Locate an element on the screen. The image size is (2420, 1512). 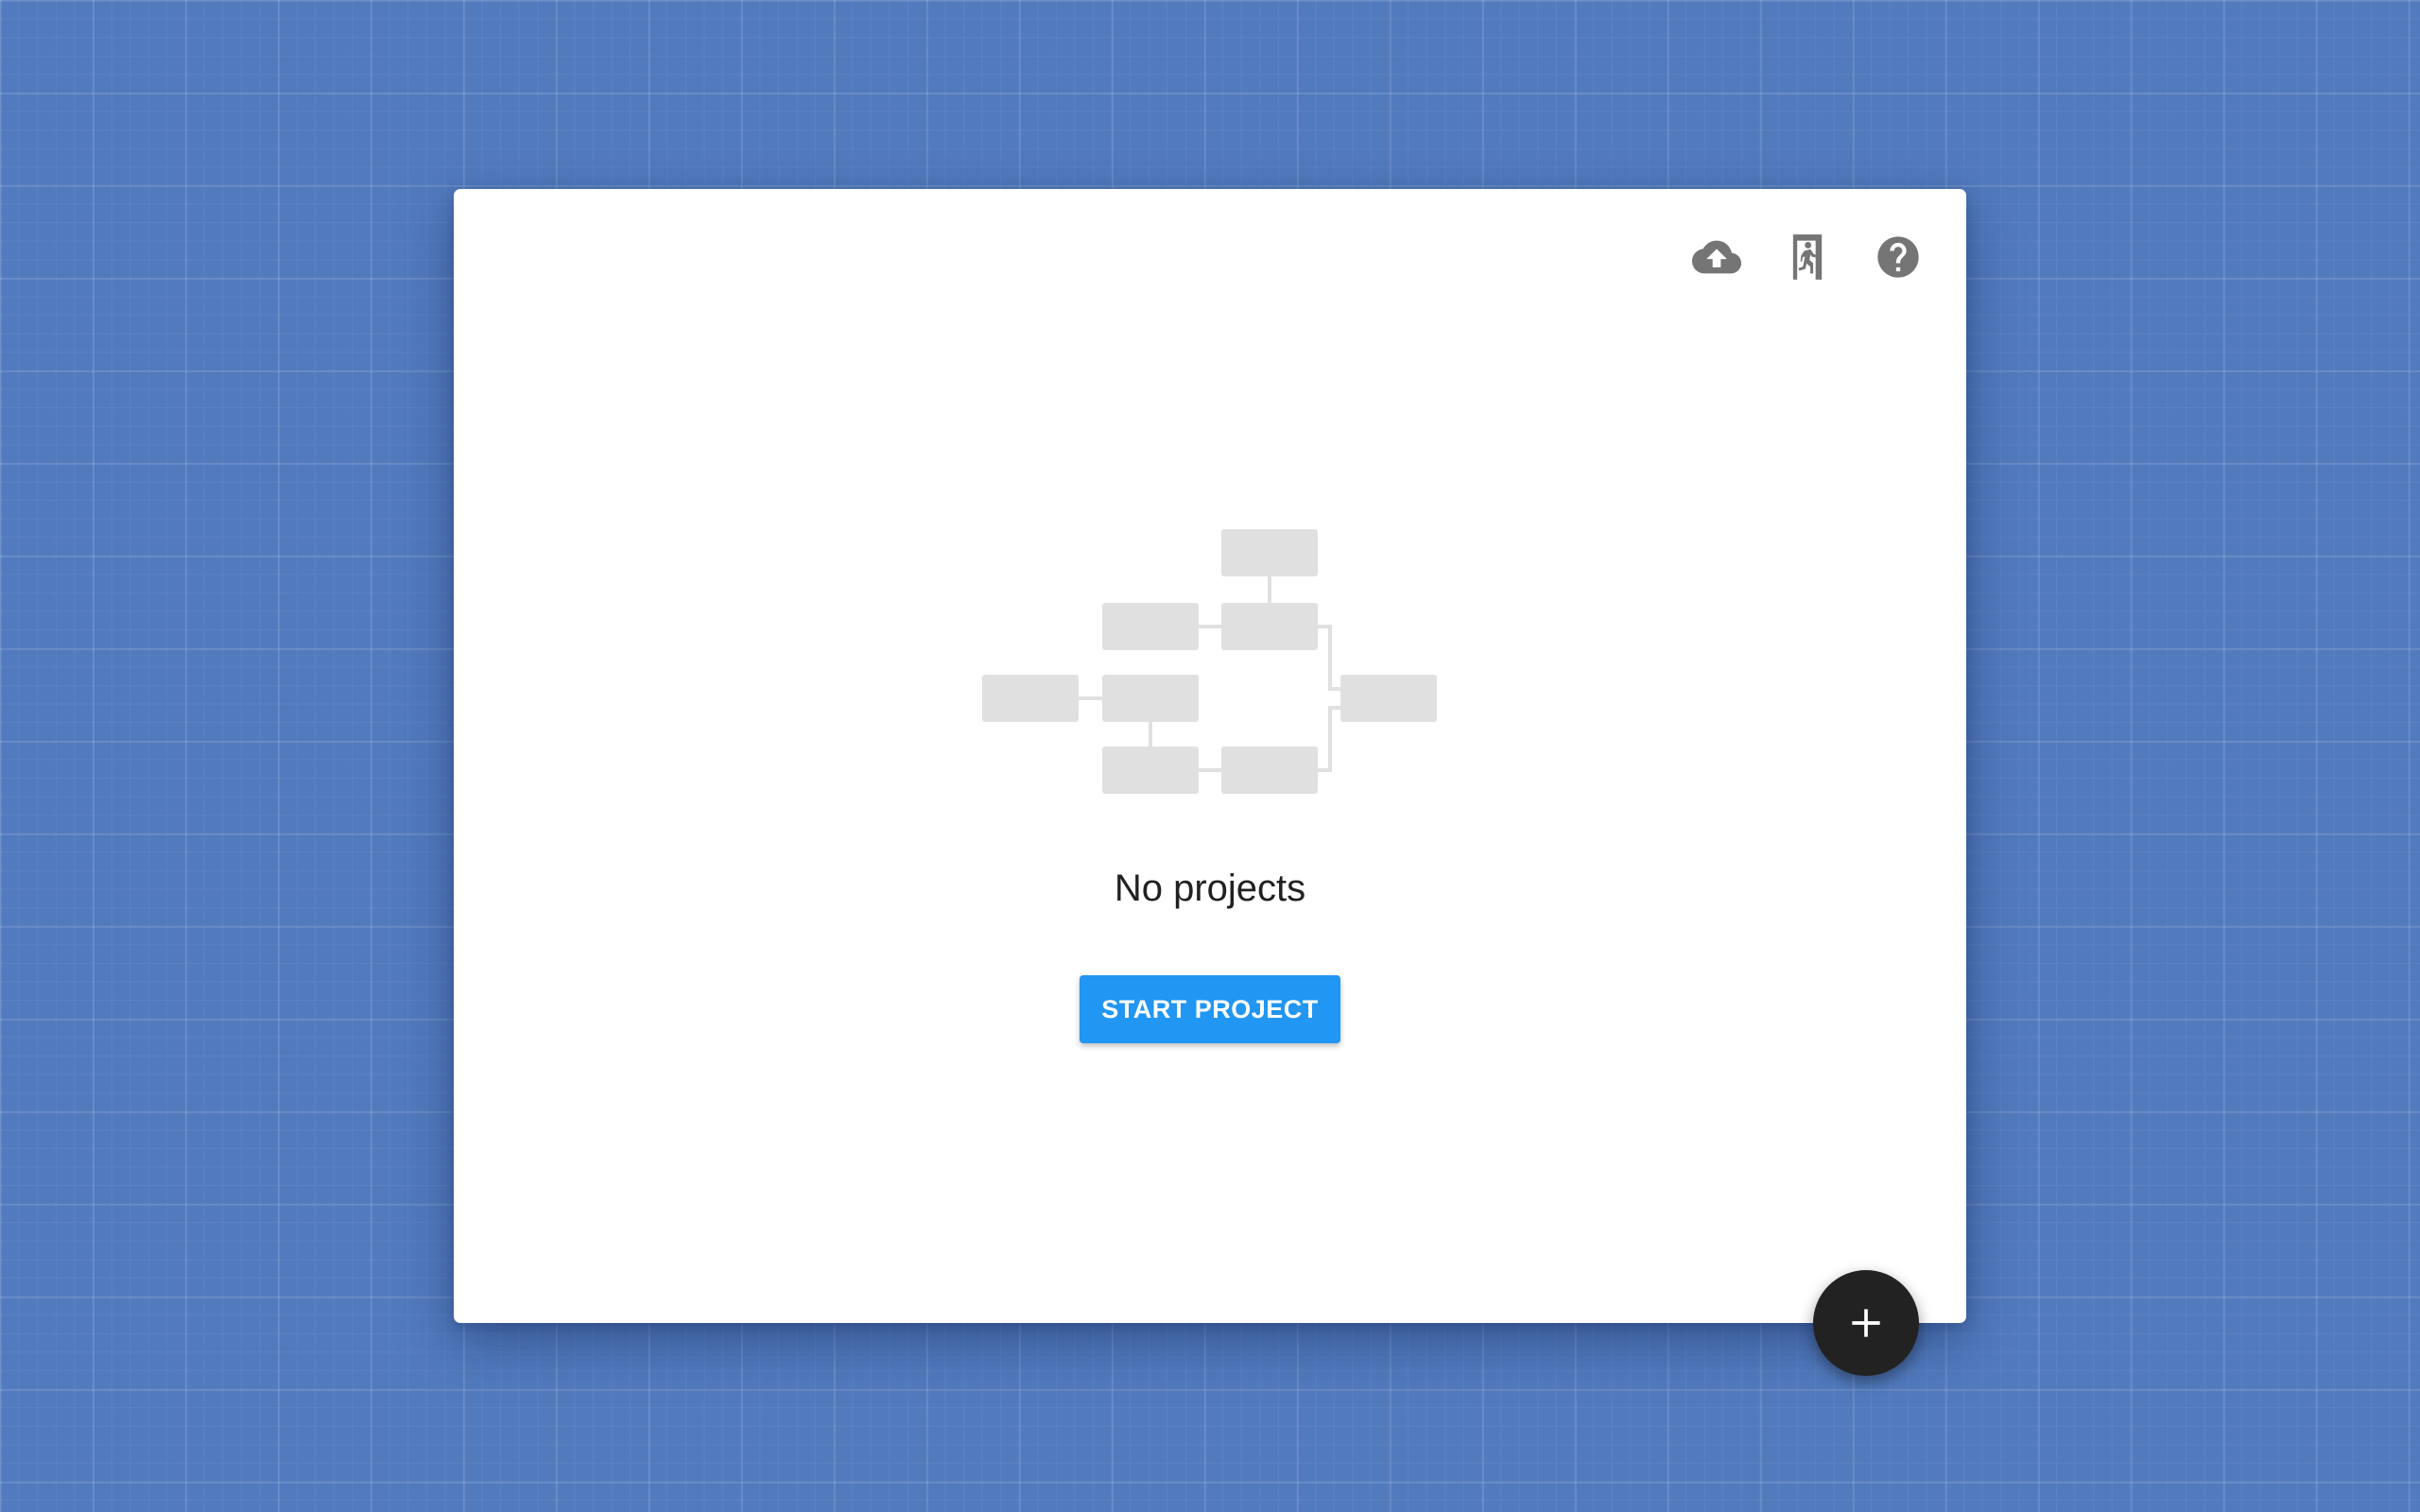
cloud-upload-button is located at coordinates (1716, 257).